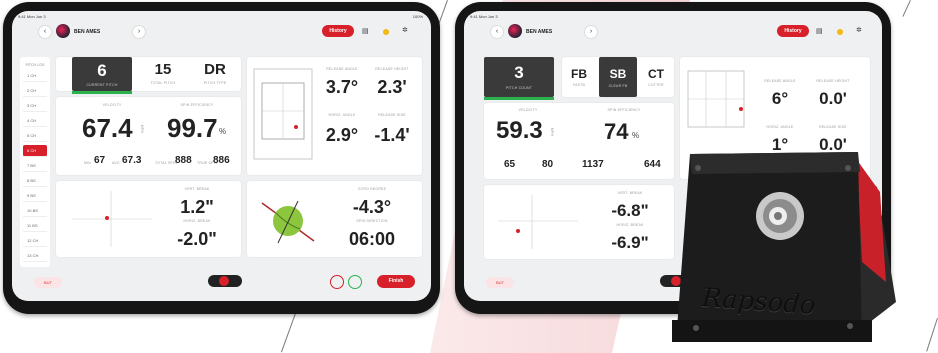  I want to click on true-spin-value: 886, so click(221, 160).